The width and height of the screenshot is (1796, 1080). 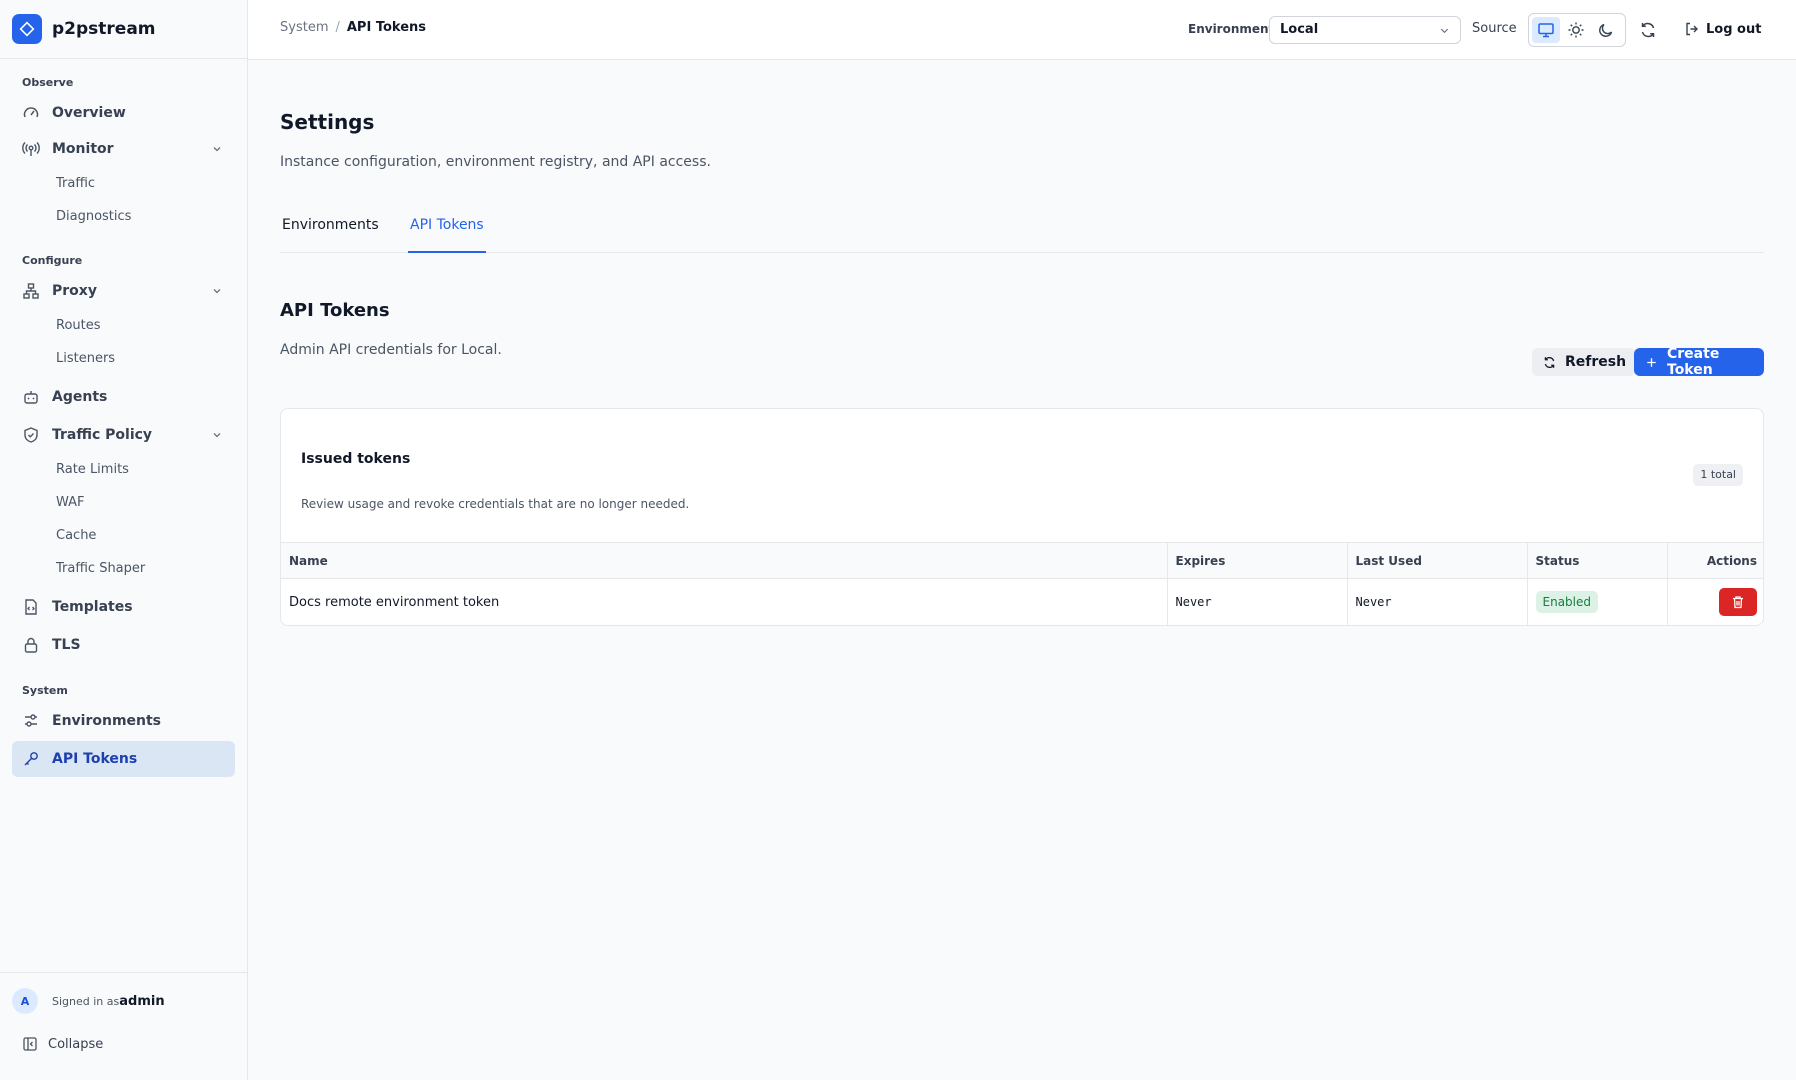 What do you see at coordinates (327, 122) in the screenshot?
I see `page-title: Settings` at bounding box center [327, 122].